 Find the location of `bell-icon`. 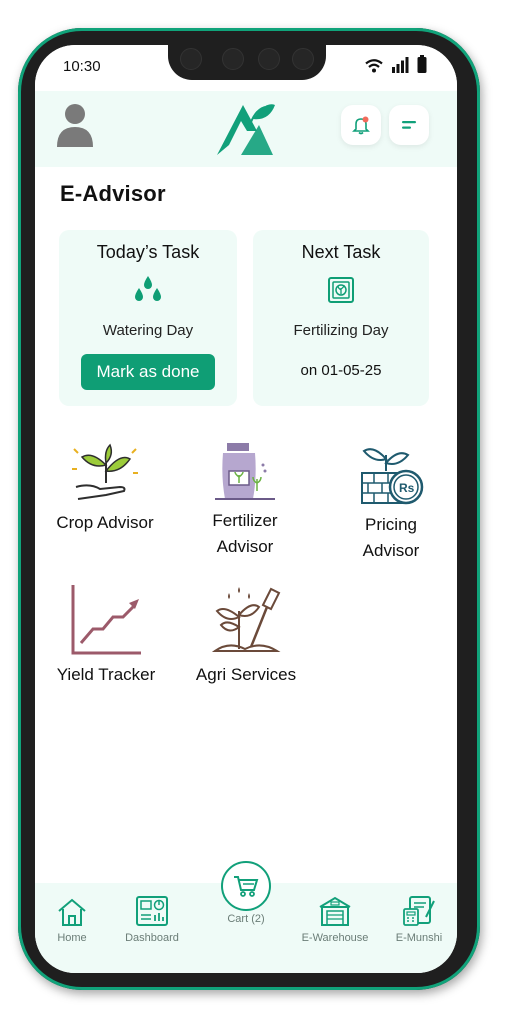

bell-icon is located at coordinates (361, 125).